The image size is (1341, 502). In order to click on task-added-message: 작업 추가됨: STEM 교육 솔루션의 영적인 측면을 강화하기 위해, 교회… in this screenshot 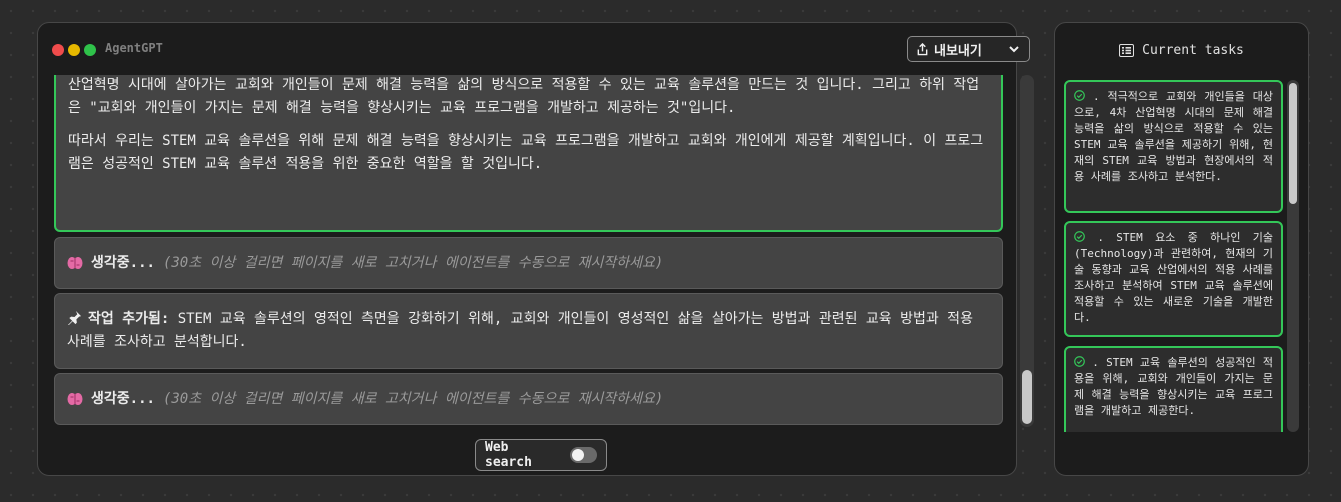, I will do `click(528, 331)`.